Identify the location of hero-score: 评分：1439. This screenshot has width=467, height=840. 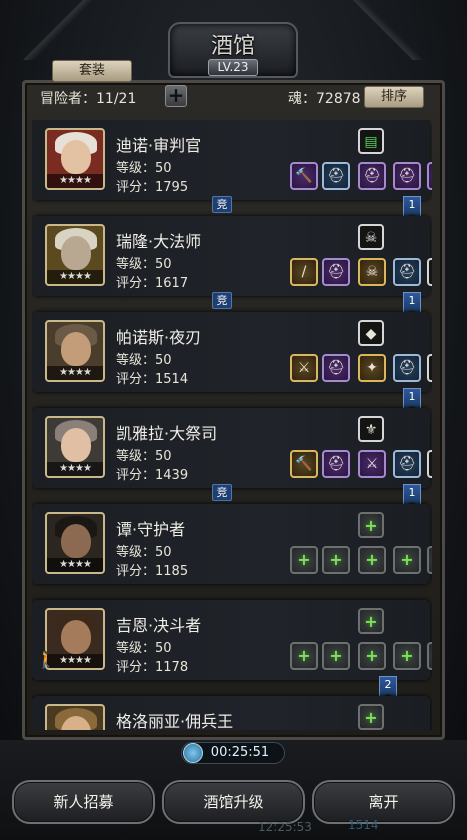
(152, 475).